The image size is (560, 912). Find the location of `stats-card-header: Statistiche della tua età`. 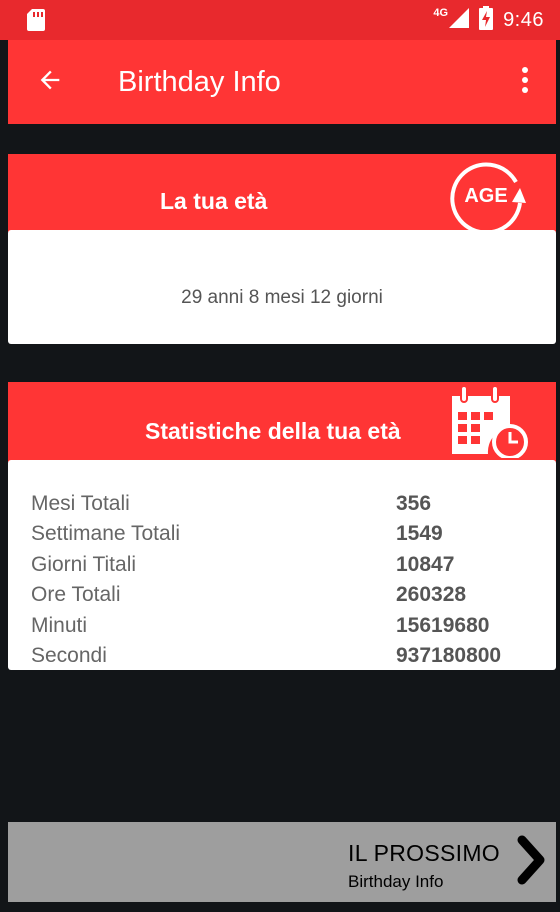

stats-card-header: Statistiche della tua età is located at coordinates (282, 422).